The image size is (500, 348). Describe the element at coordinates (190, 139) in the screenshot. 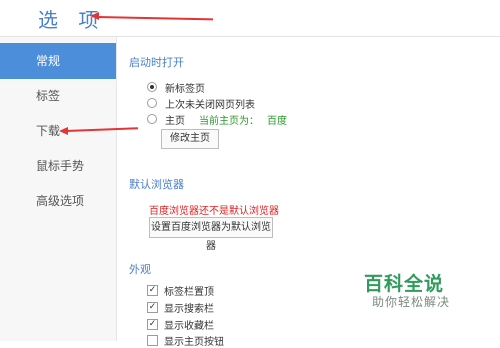

I see `edit-homepage-button: 修改主页` at that location.